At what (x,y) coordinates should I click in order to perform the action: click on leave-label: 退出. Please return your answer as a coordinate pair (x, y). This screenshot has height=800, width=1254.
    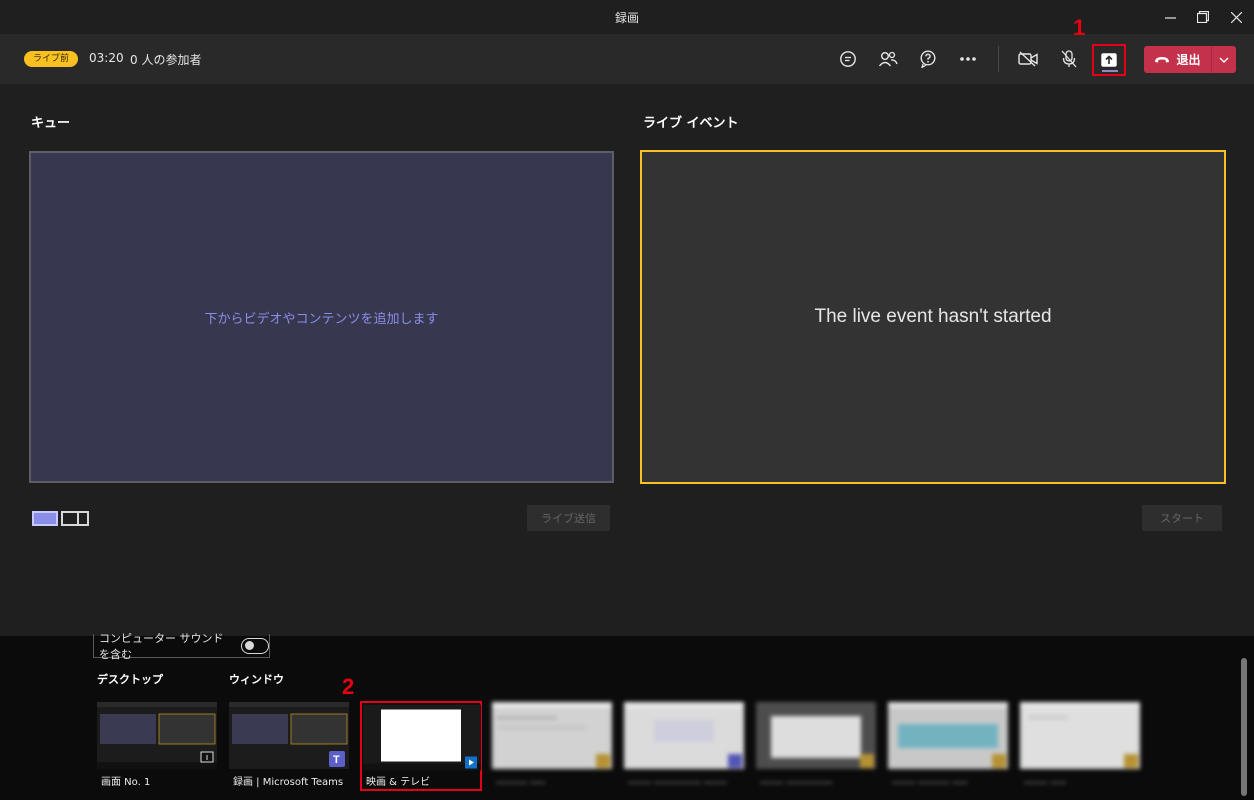
    Looking at the image, I should click on (1188, 60).